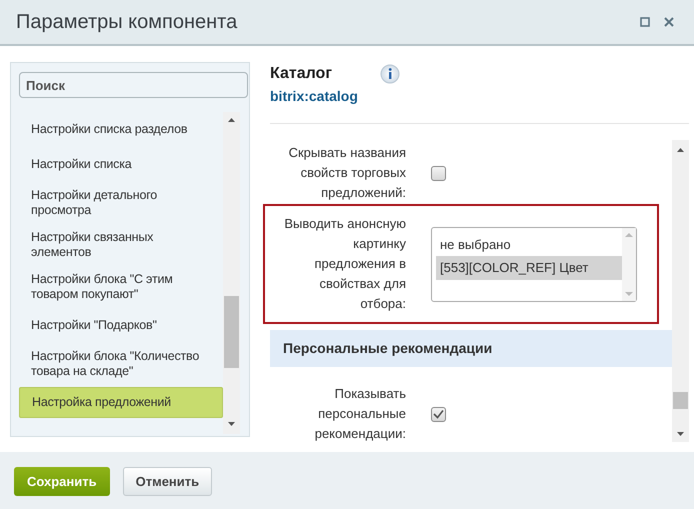 This screenshot has height=509, width=694. I want to click on sidebar-item: Настройки связанных элементов, so click(121, 245).